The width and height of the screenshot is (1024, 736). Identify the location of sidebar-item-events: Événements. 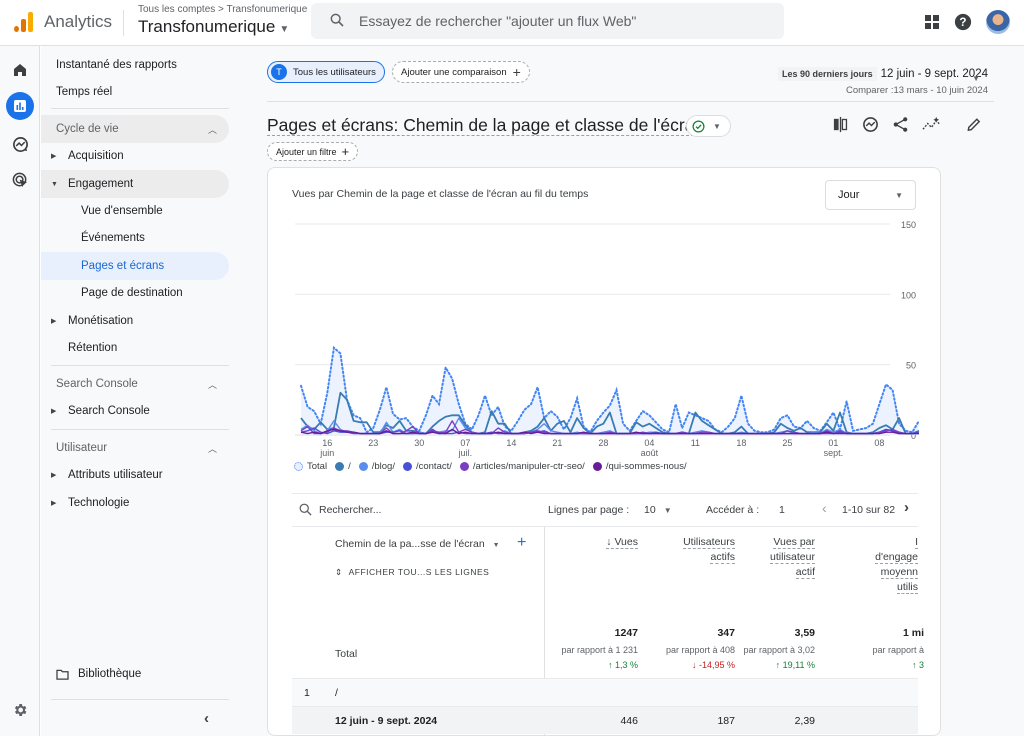
(135, 238).